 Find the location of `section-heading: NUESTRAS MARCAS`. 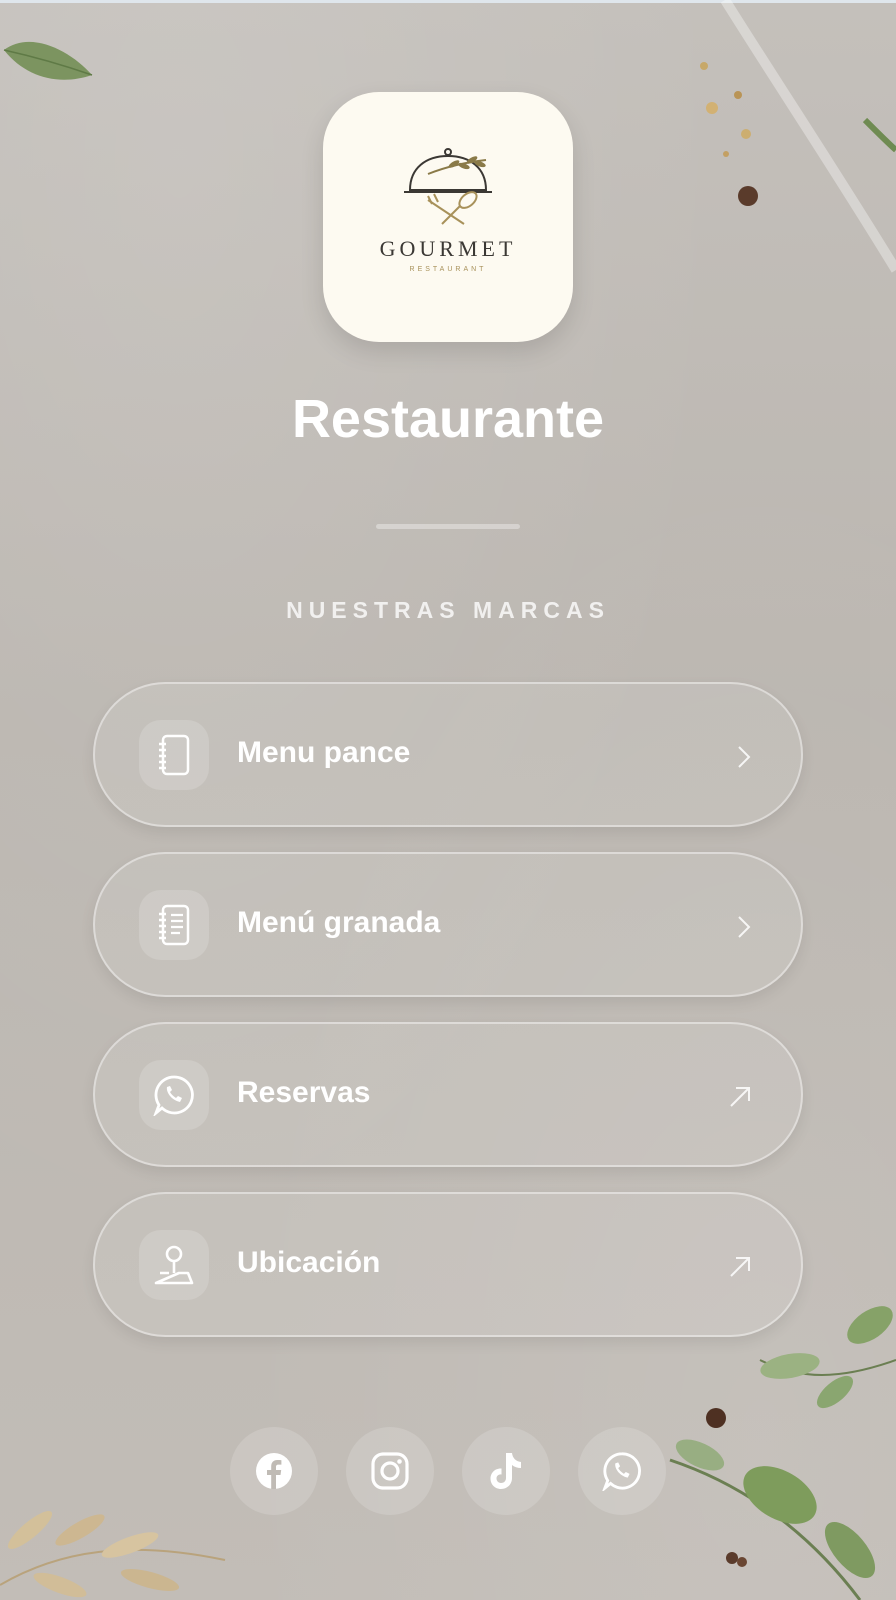

section-heading: NUESTRAS MARCAS is located at coordinates (448, 610).